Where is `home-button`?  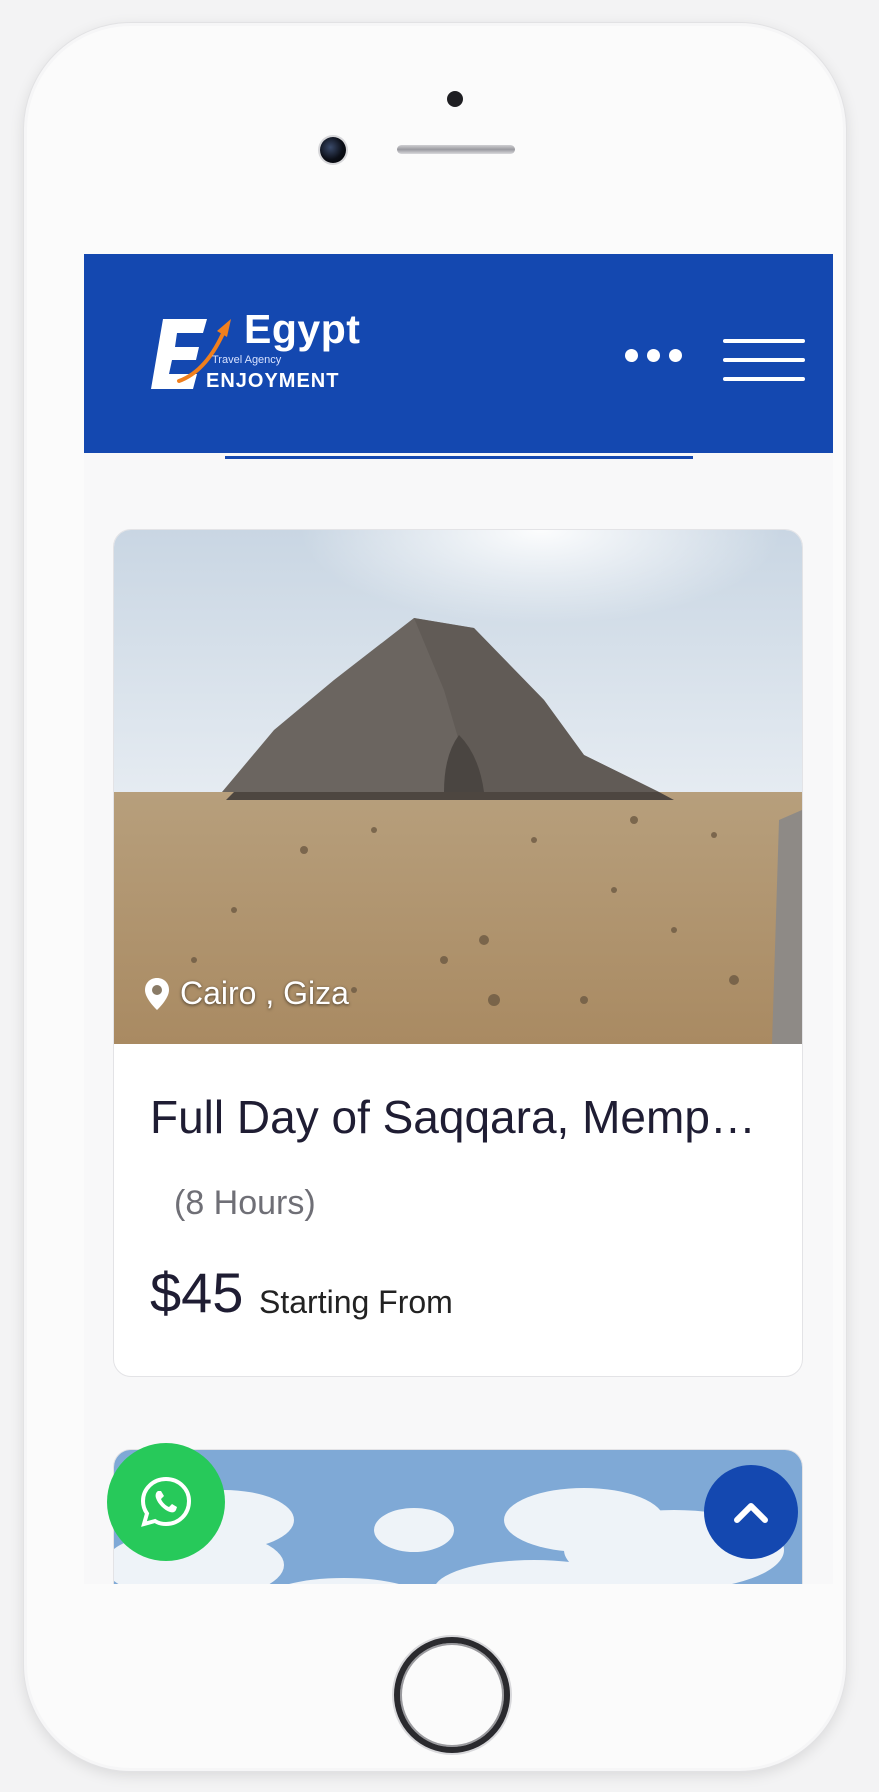 home-button is located at coordinates (452, 1695).